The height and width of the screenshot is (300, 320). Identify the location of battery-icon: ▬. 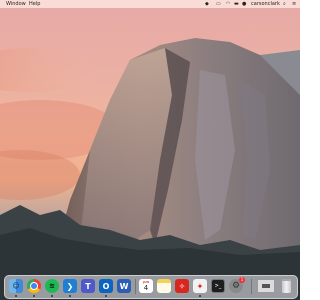
(236, 4).